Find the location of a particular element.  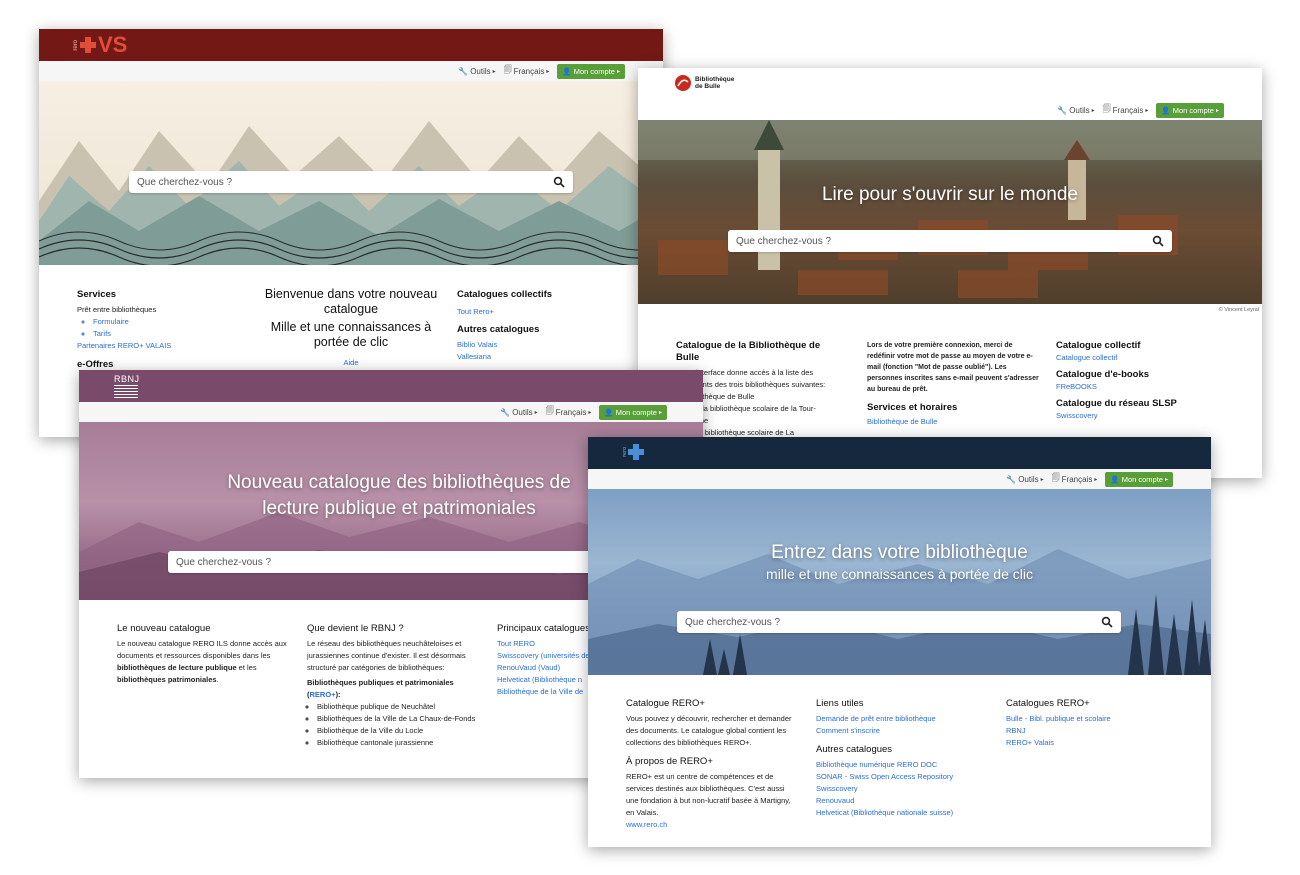

rero-col2-title2: Autres catalogues is located at coordinates (854, 749).